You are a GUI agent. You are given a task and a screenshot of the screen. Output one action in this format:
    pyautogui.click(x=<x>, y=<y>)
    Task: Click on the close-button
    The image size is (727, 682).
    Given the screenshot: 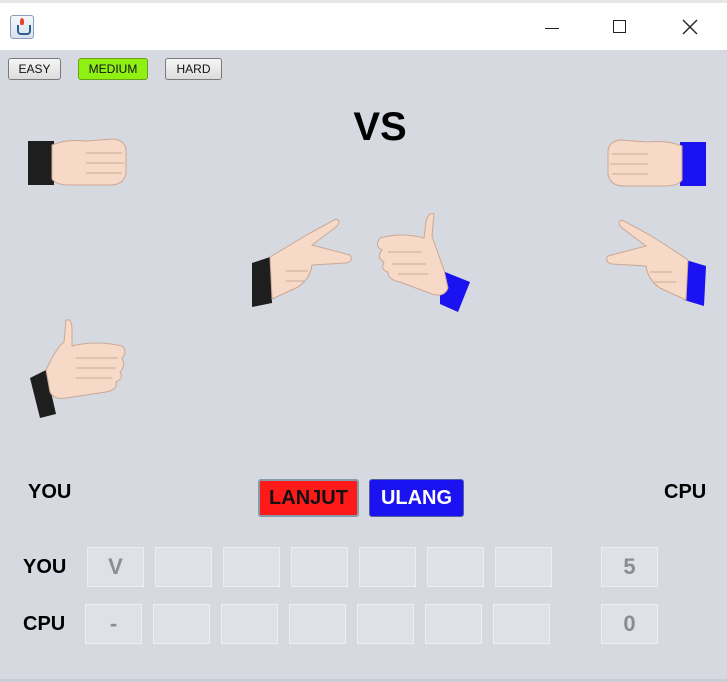 What is the action you would take?
    pyautogui.click(x=690, y=26)
    